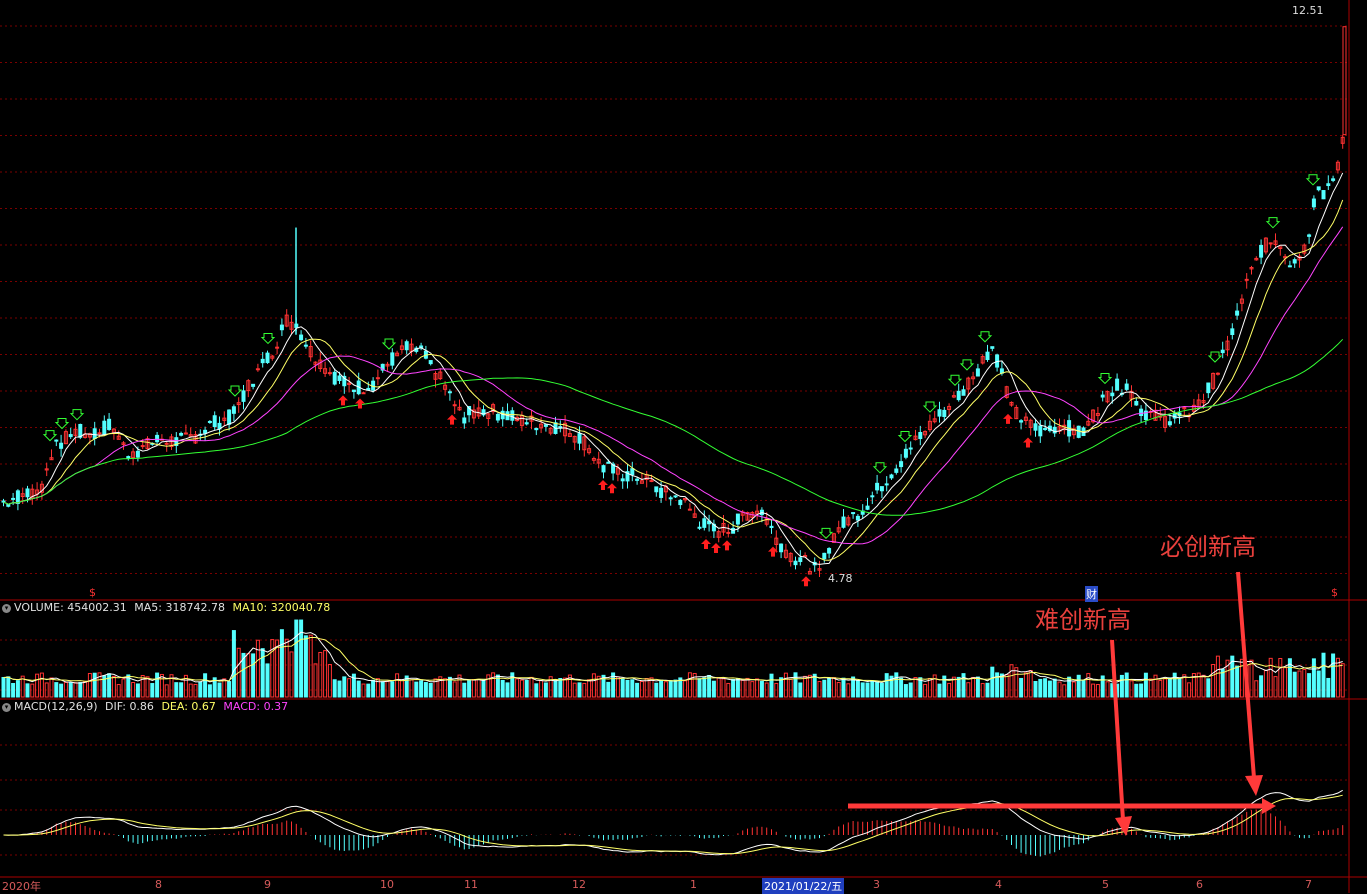 Image resolution: width=1367 pixels, height=894 pixels. What do you see at coordinates (146, 607) in the screenshot?
I see `ma5-label: MA5` at bounding box center [146, 607].